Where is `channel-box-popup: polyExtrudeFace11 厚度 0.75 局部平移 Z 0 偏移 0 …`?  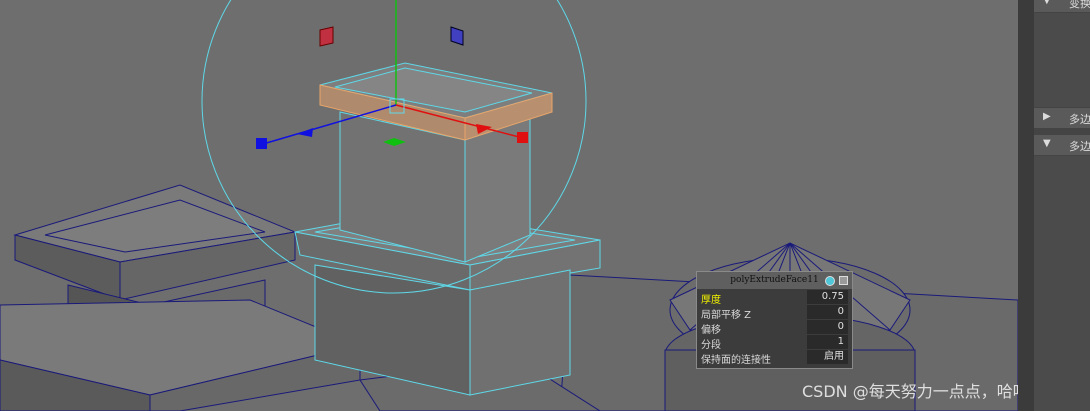
channel-box-popup: polyExtrudeFace11 厚度 0.75 局部平移 Z 0 偏移 0 … is located at coordinates (774, 320).